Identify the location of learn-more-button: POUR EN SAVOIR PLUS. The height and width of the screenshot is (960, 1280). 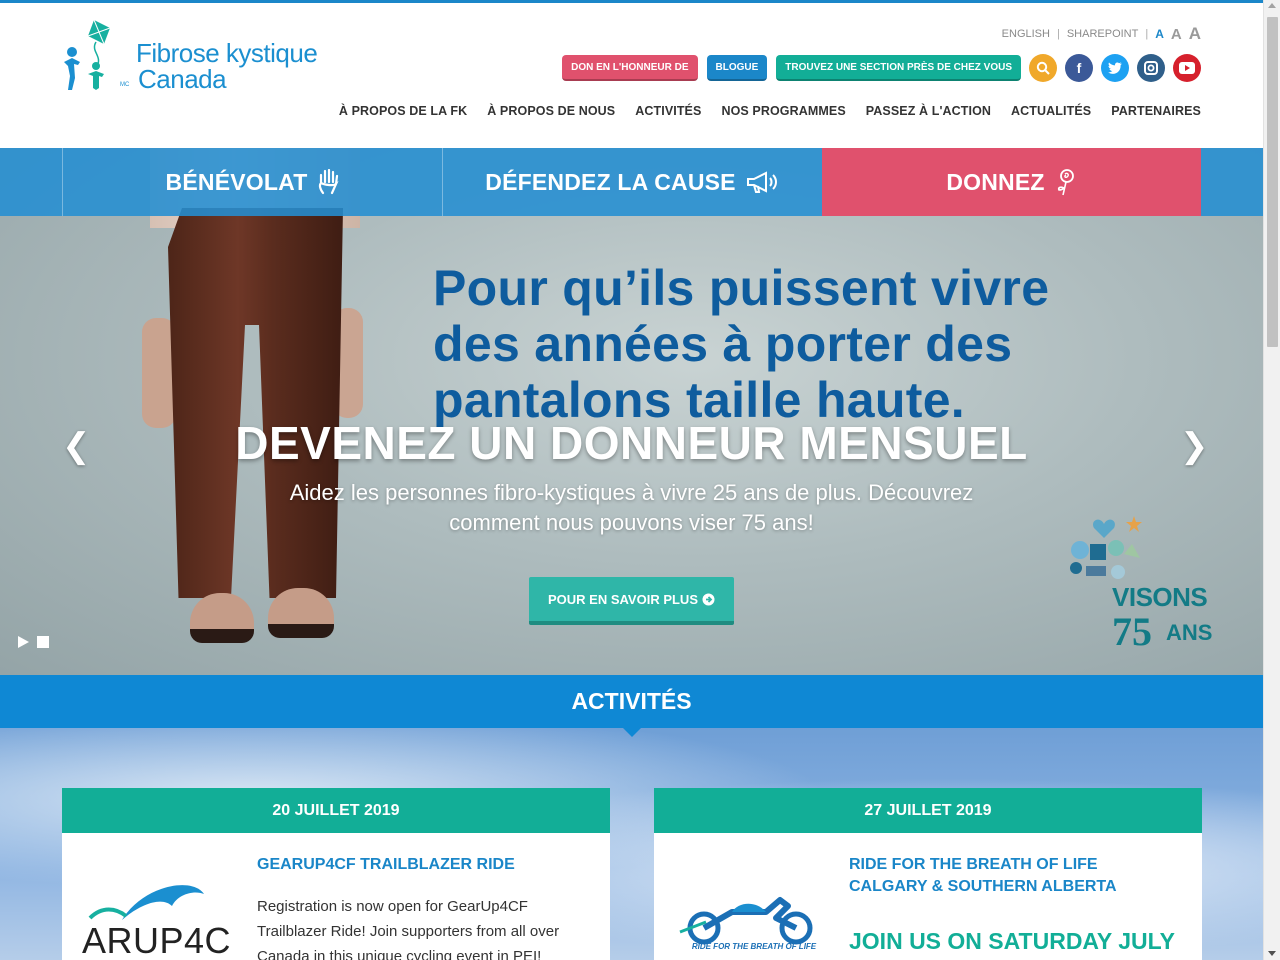
(631, 601).